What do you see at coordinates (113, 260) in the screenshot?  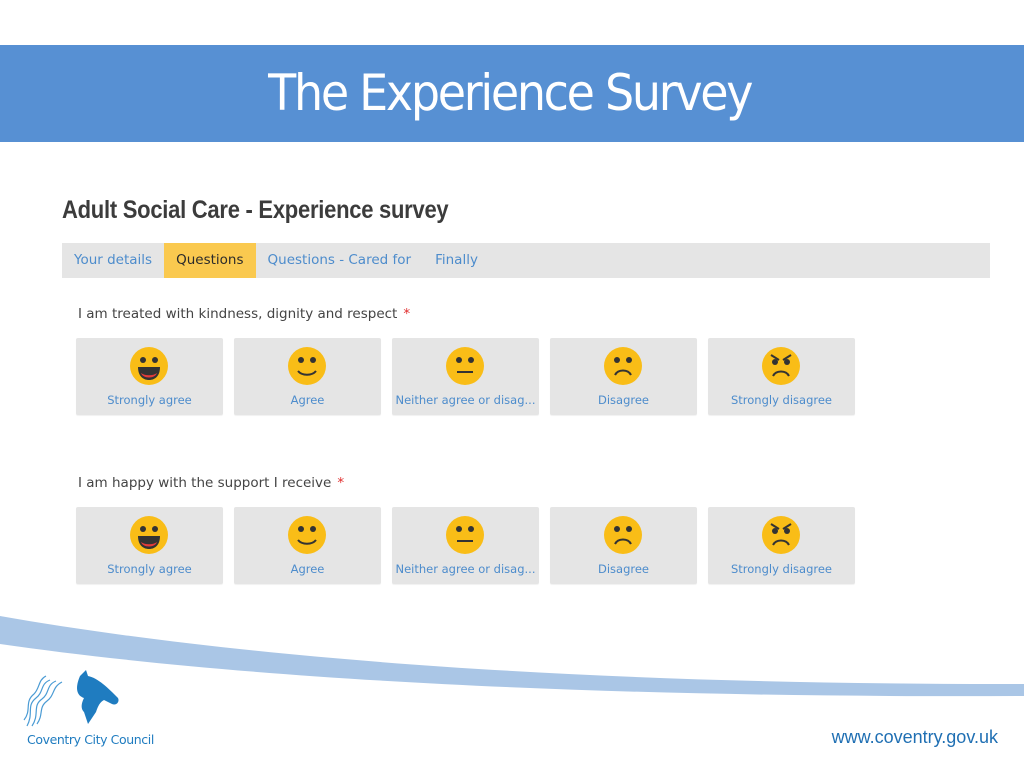 I see `tab-your-details: Your details` at bounding box center [113, 260].